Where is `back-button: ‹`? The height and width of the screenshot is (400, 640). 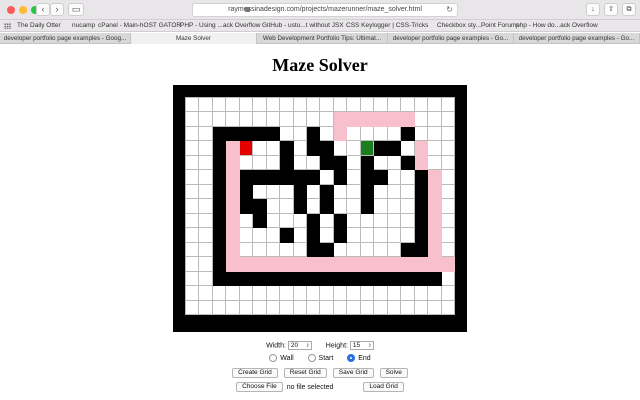 back-button: ‹ is located at coordinates (43, 9).